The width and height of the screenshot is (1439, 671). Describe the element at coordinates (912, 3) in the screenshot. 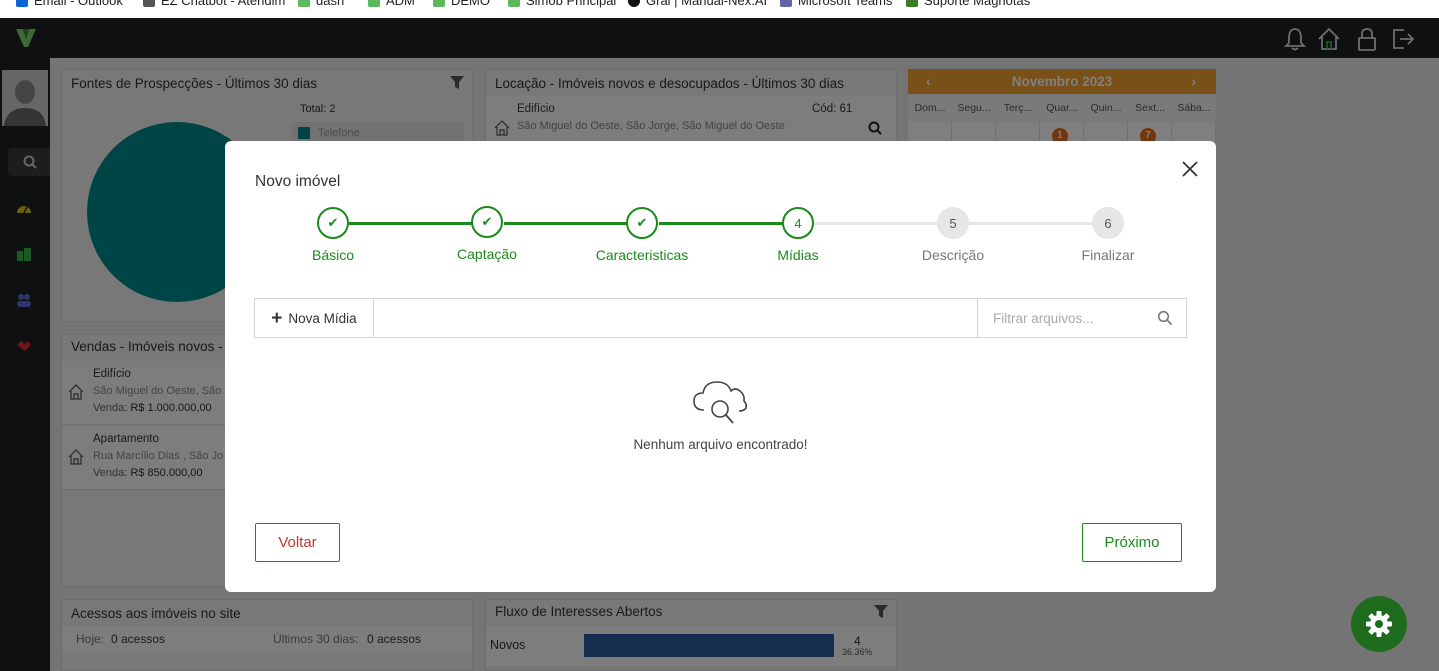

I see `suporte-icon` at that location.